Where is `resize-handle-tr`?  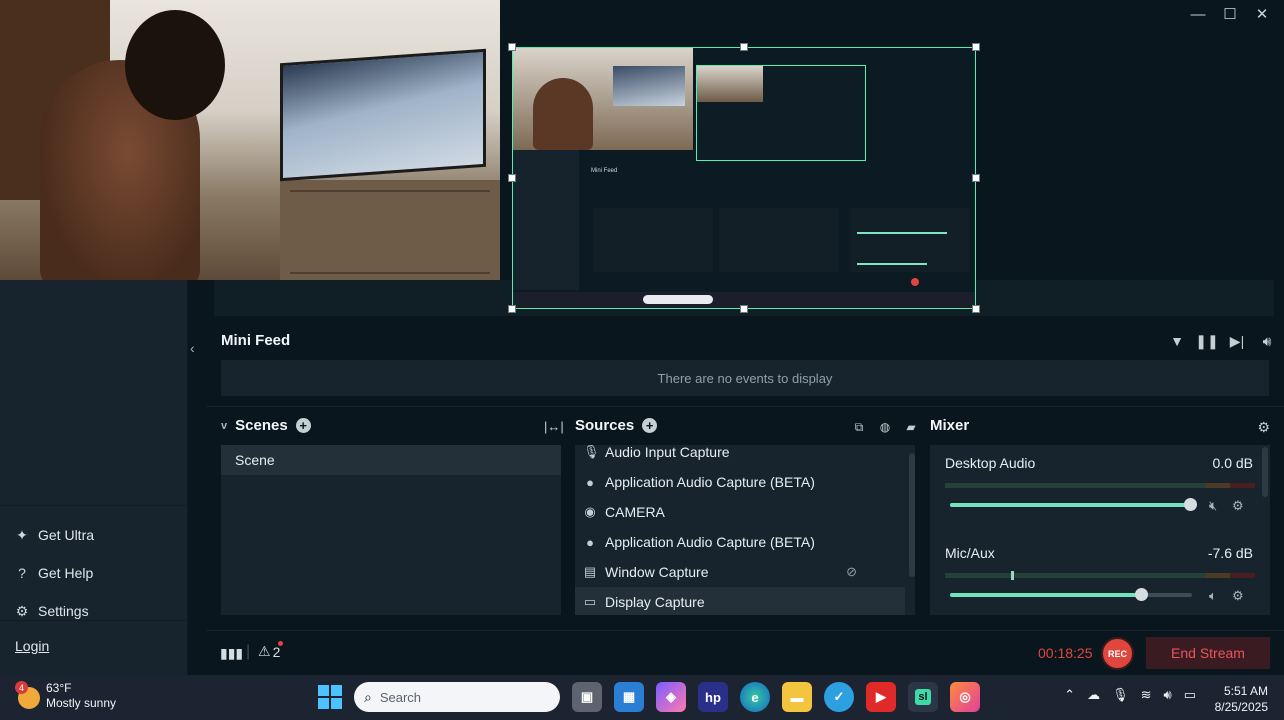 resize-handle-tr is located at coordinates (976, 47).